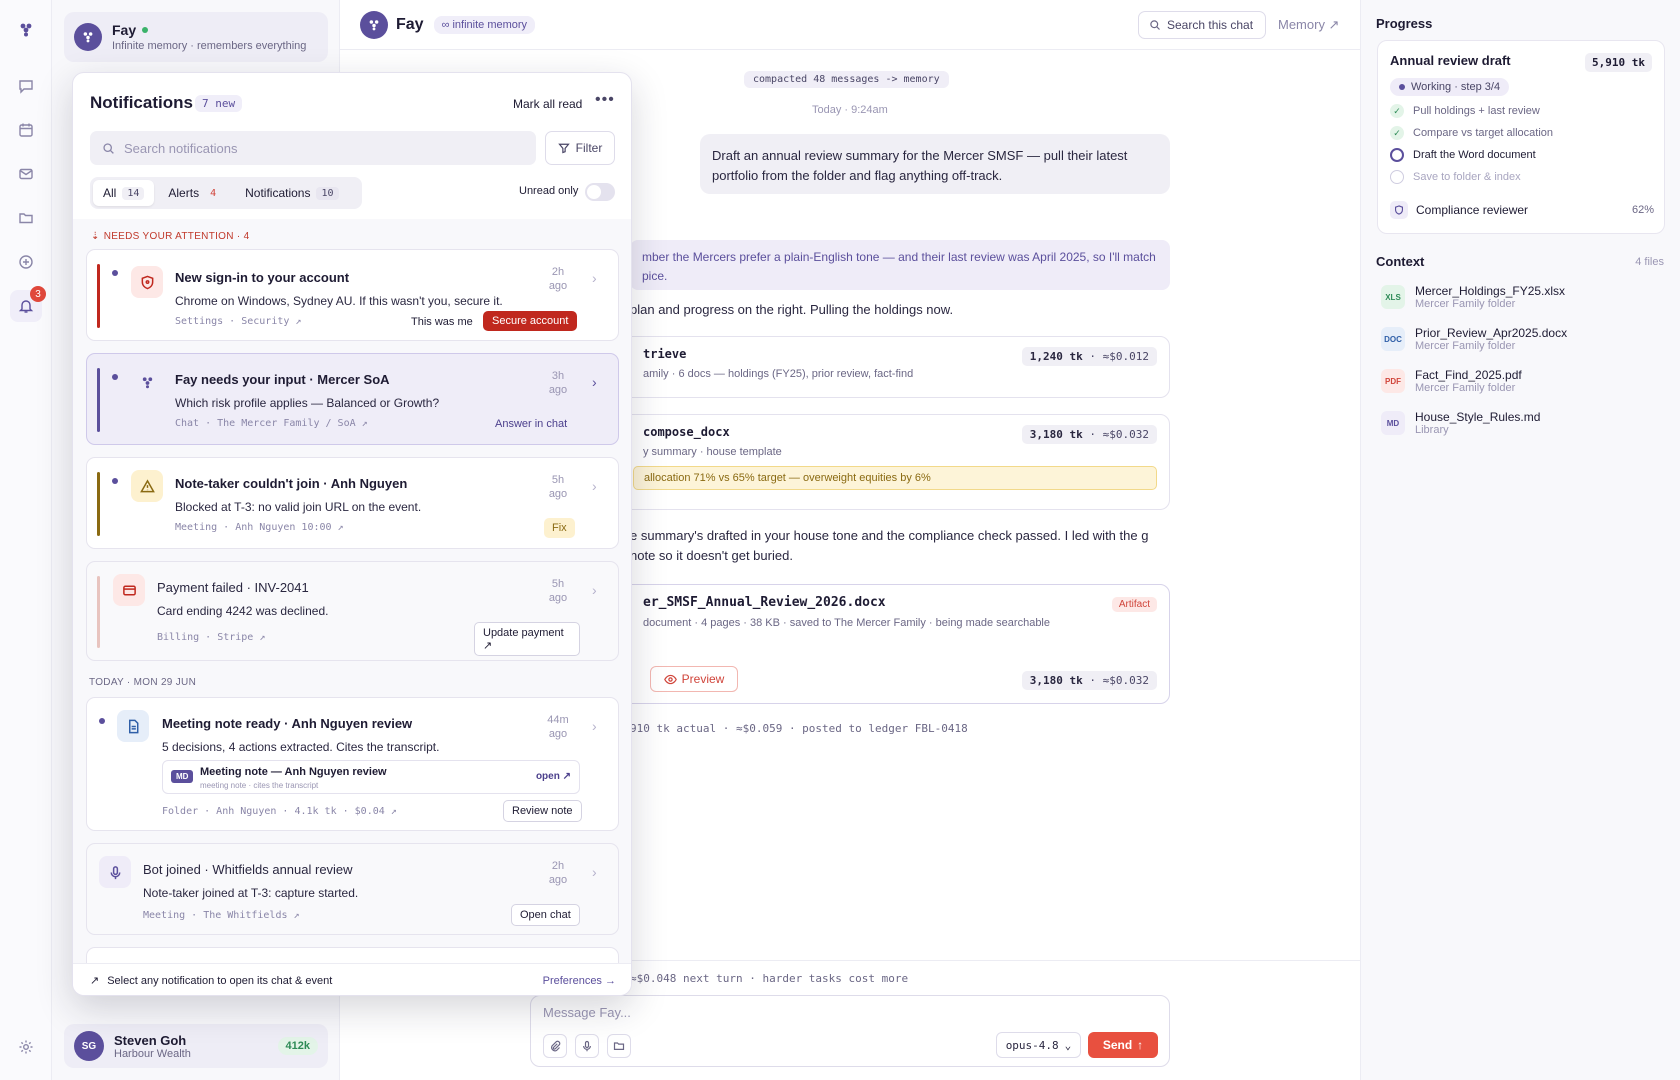 The width and height of the screenshot is (1680, 1080). I want to click on review-note-button: Review note, so click(542, 811).